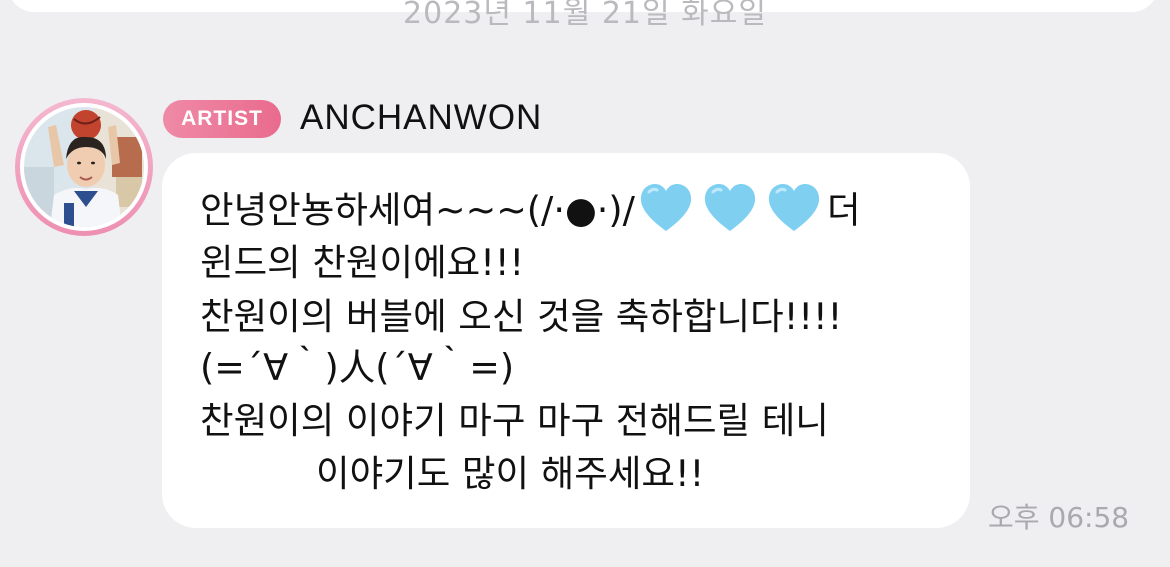 This screenshot has height=567, width=1170. I want to click on message-line-2: 윈드의 찬원이에요!!!, so click(362, 262).